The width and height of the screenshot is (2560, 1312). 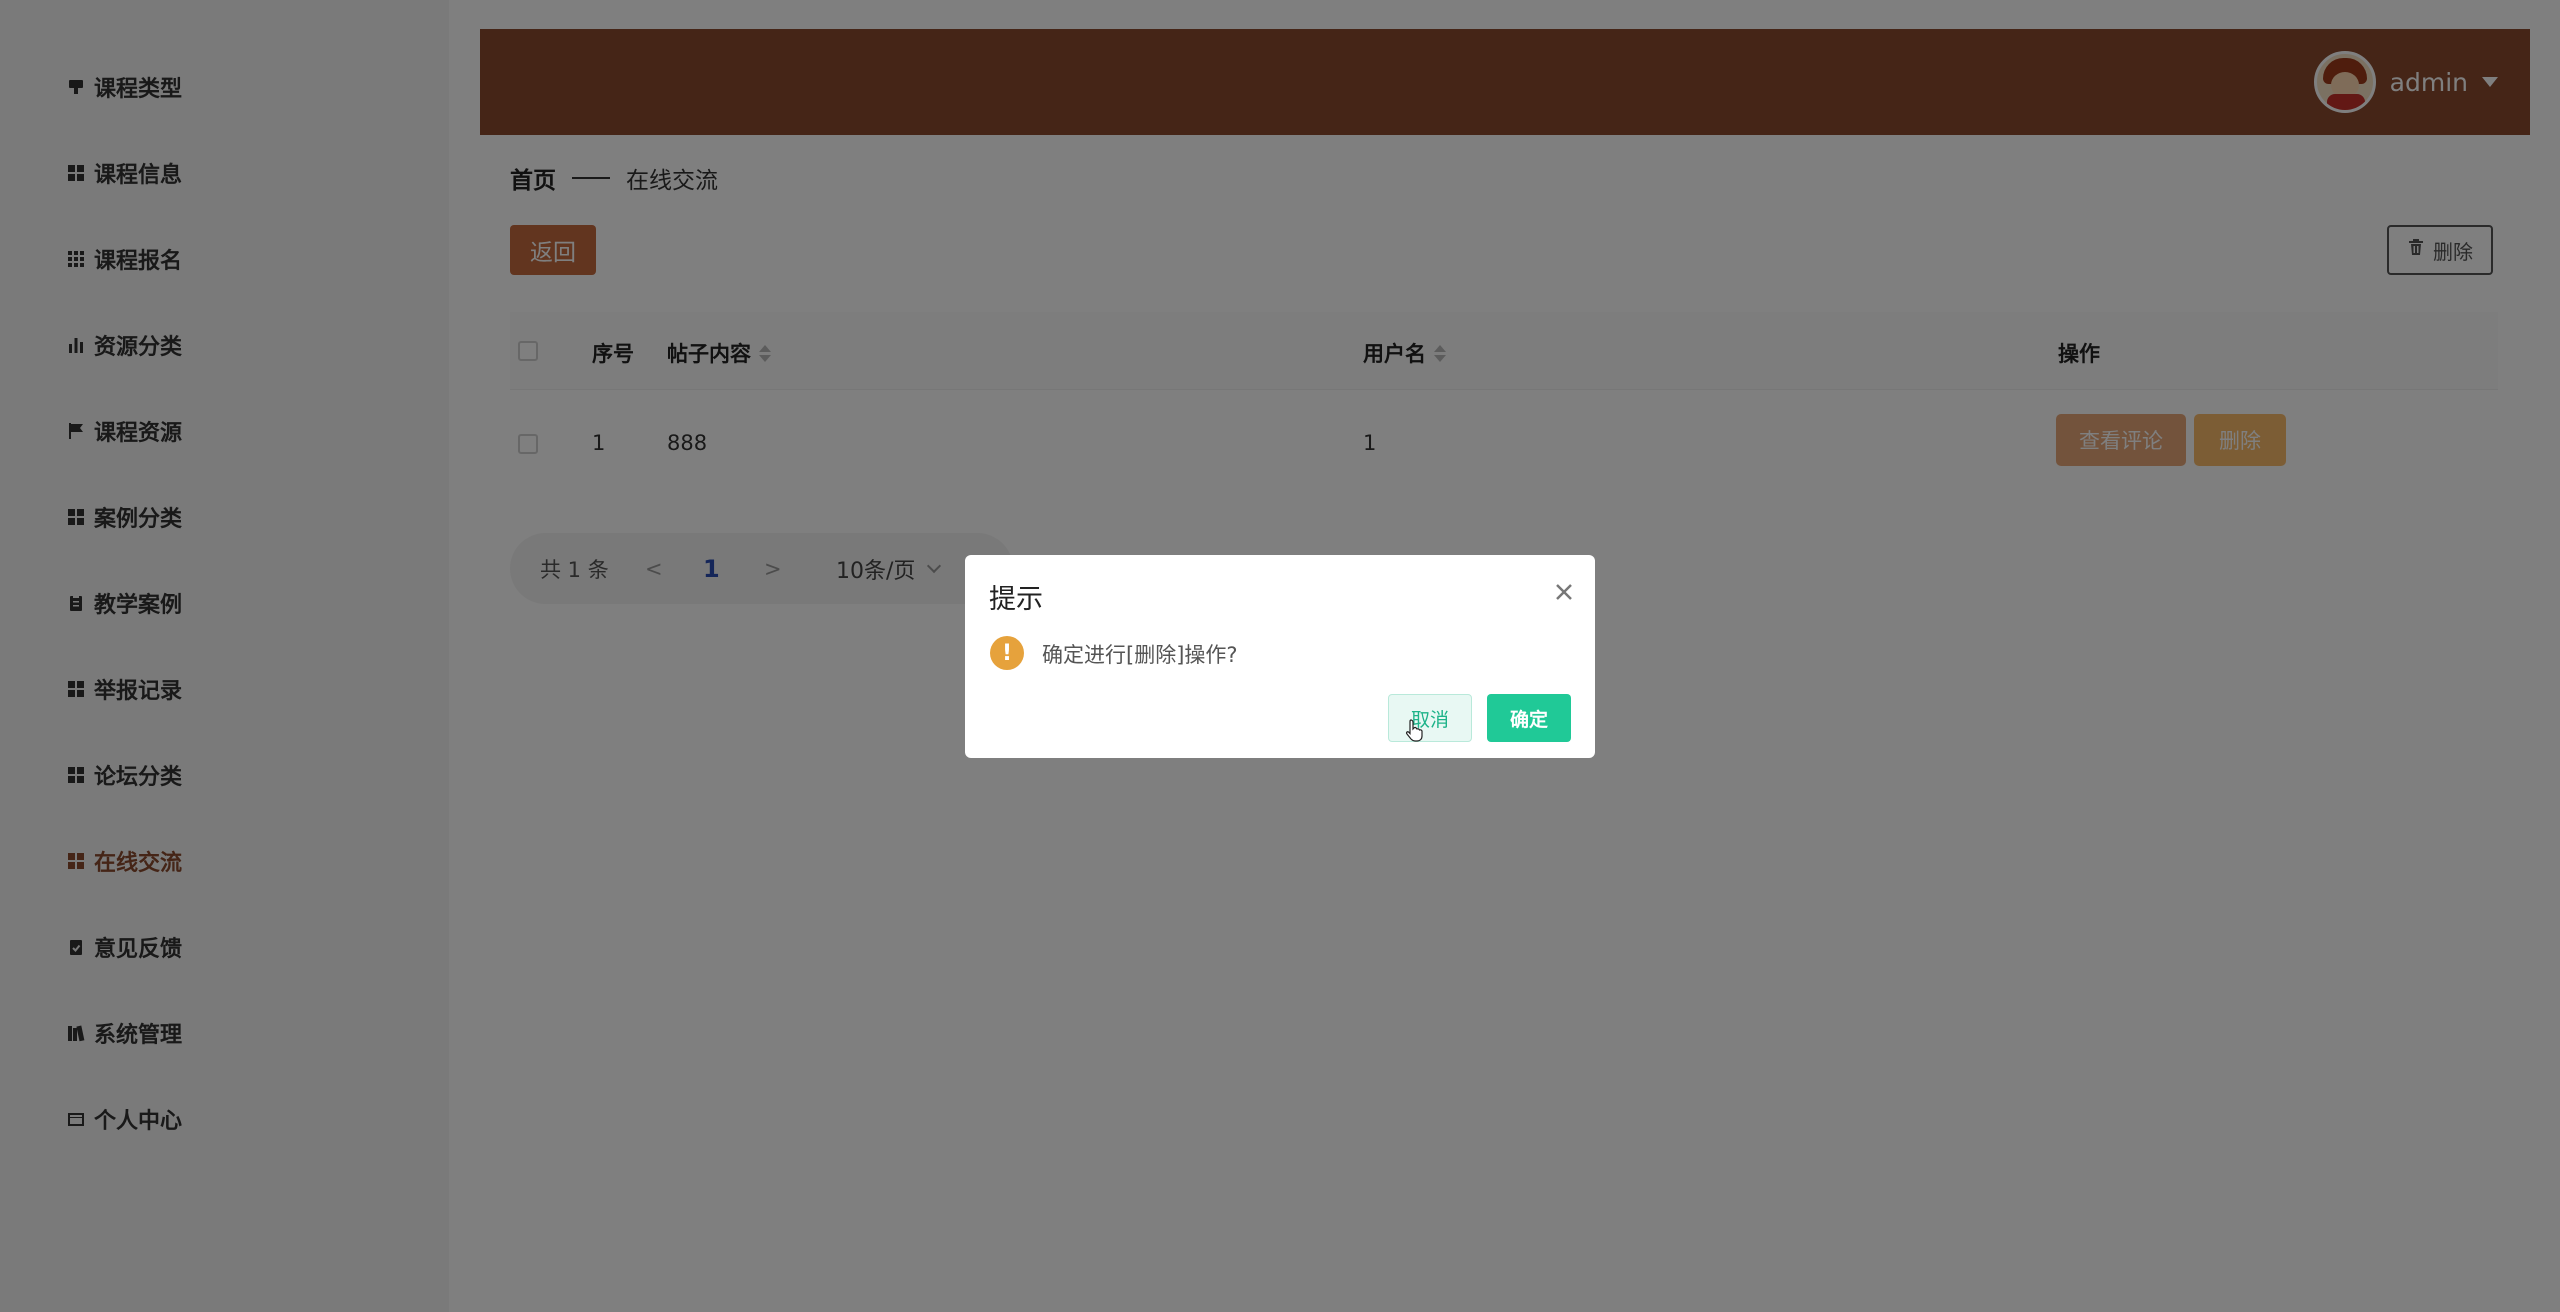 What do you see at coordinates (1566, 594) in the screenshot?
I see `close-icon` at bounding box center [1566, 594].